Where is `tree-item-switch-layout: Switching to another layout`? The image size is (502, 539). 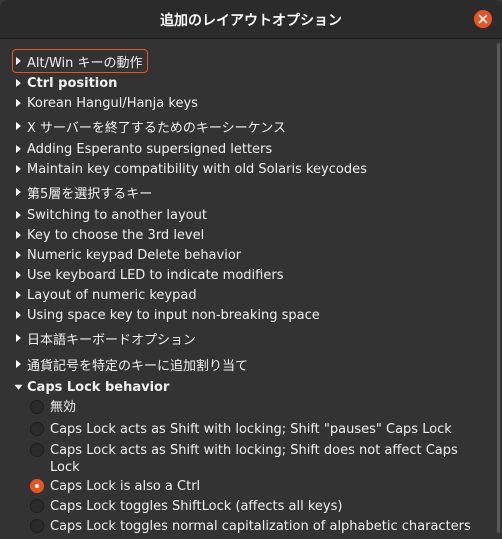 tree-item-switch-layout: Switching to another layout is located at coordinates (110, 215).